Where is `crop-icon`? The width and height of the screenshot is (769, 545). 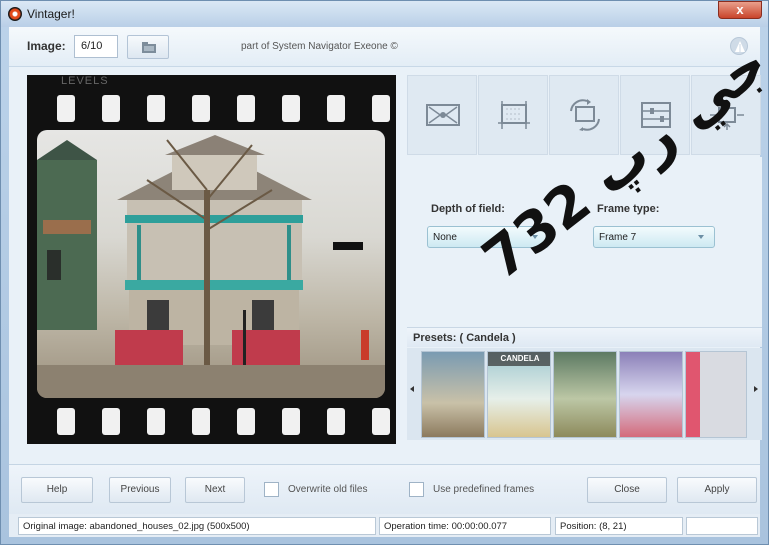
crop-icon is located at coordinates (514, 115).